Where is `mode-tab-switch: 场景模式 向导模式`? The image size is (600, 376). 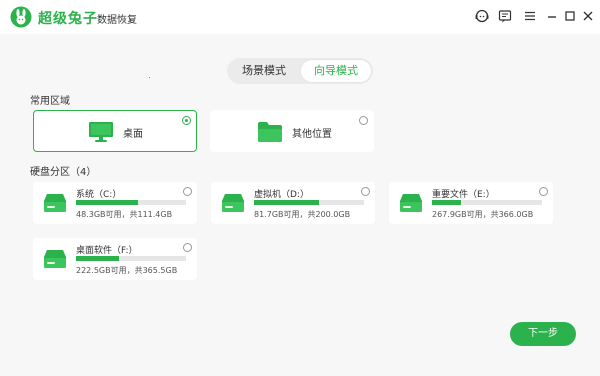
mode-tab-switch: 场景模式 向导模式 is located at coordinates (300, 71).